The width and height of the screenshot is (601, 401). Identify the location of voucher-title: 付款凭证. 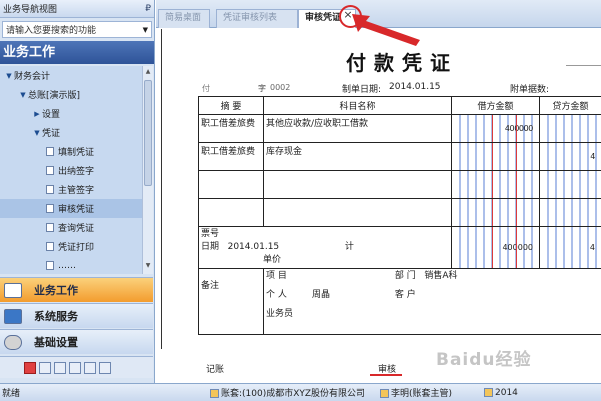
(402, 63).